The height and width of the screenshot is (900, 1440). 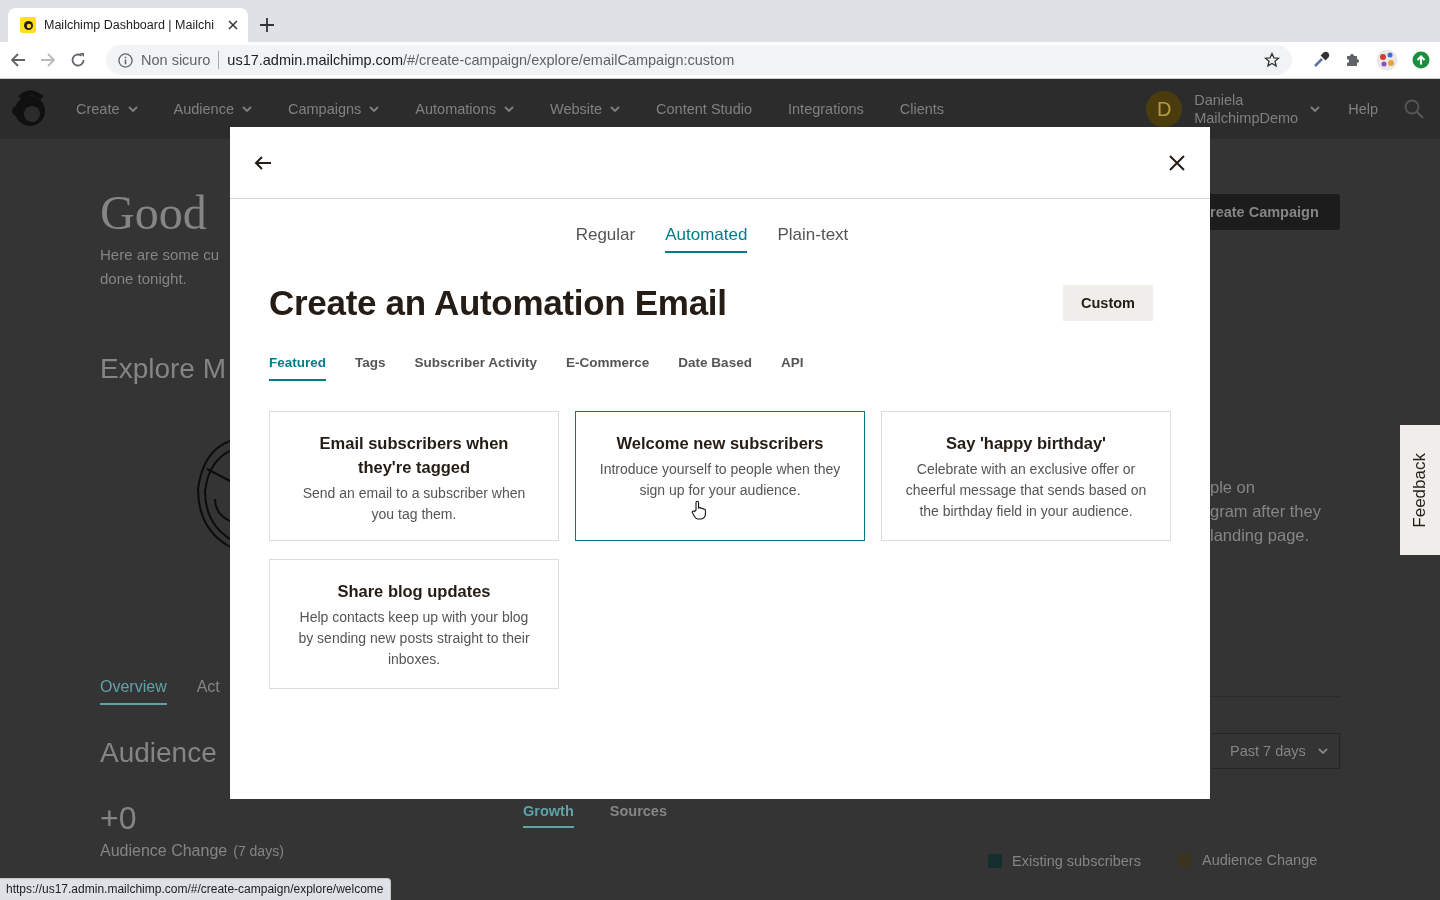 What do you see at coordinates (118, 818) in the screenshot?
I see `stat-value: +0` at bounding box center [118, 818].